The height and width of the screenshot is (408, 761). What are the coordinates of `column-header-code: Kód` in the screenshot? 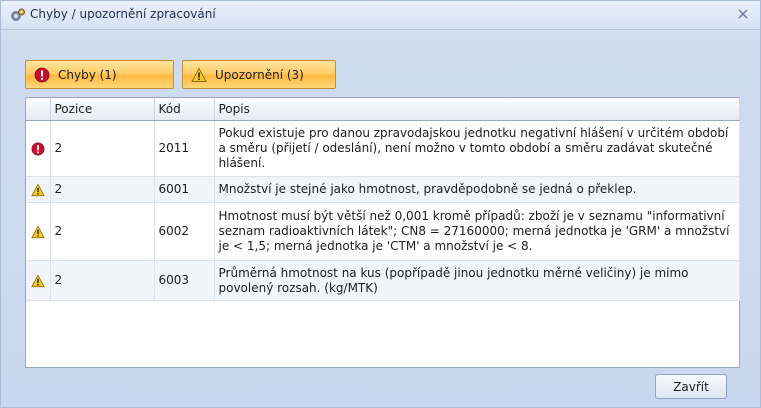 It's located at (184, 109).